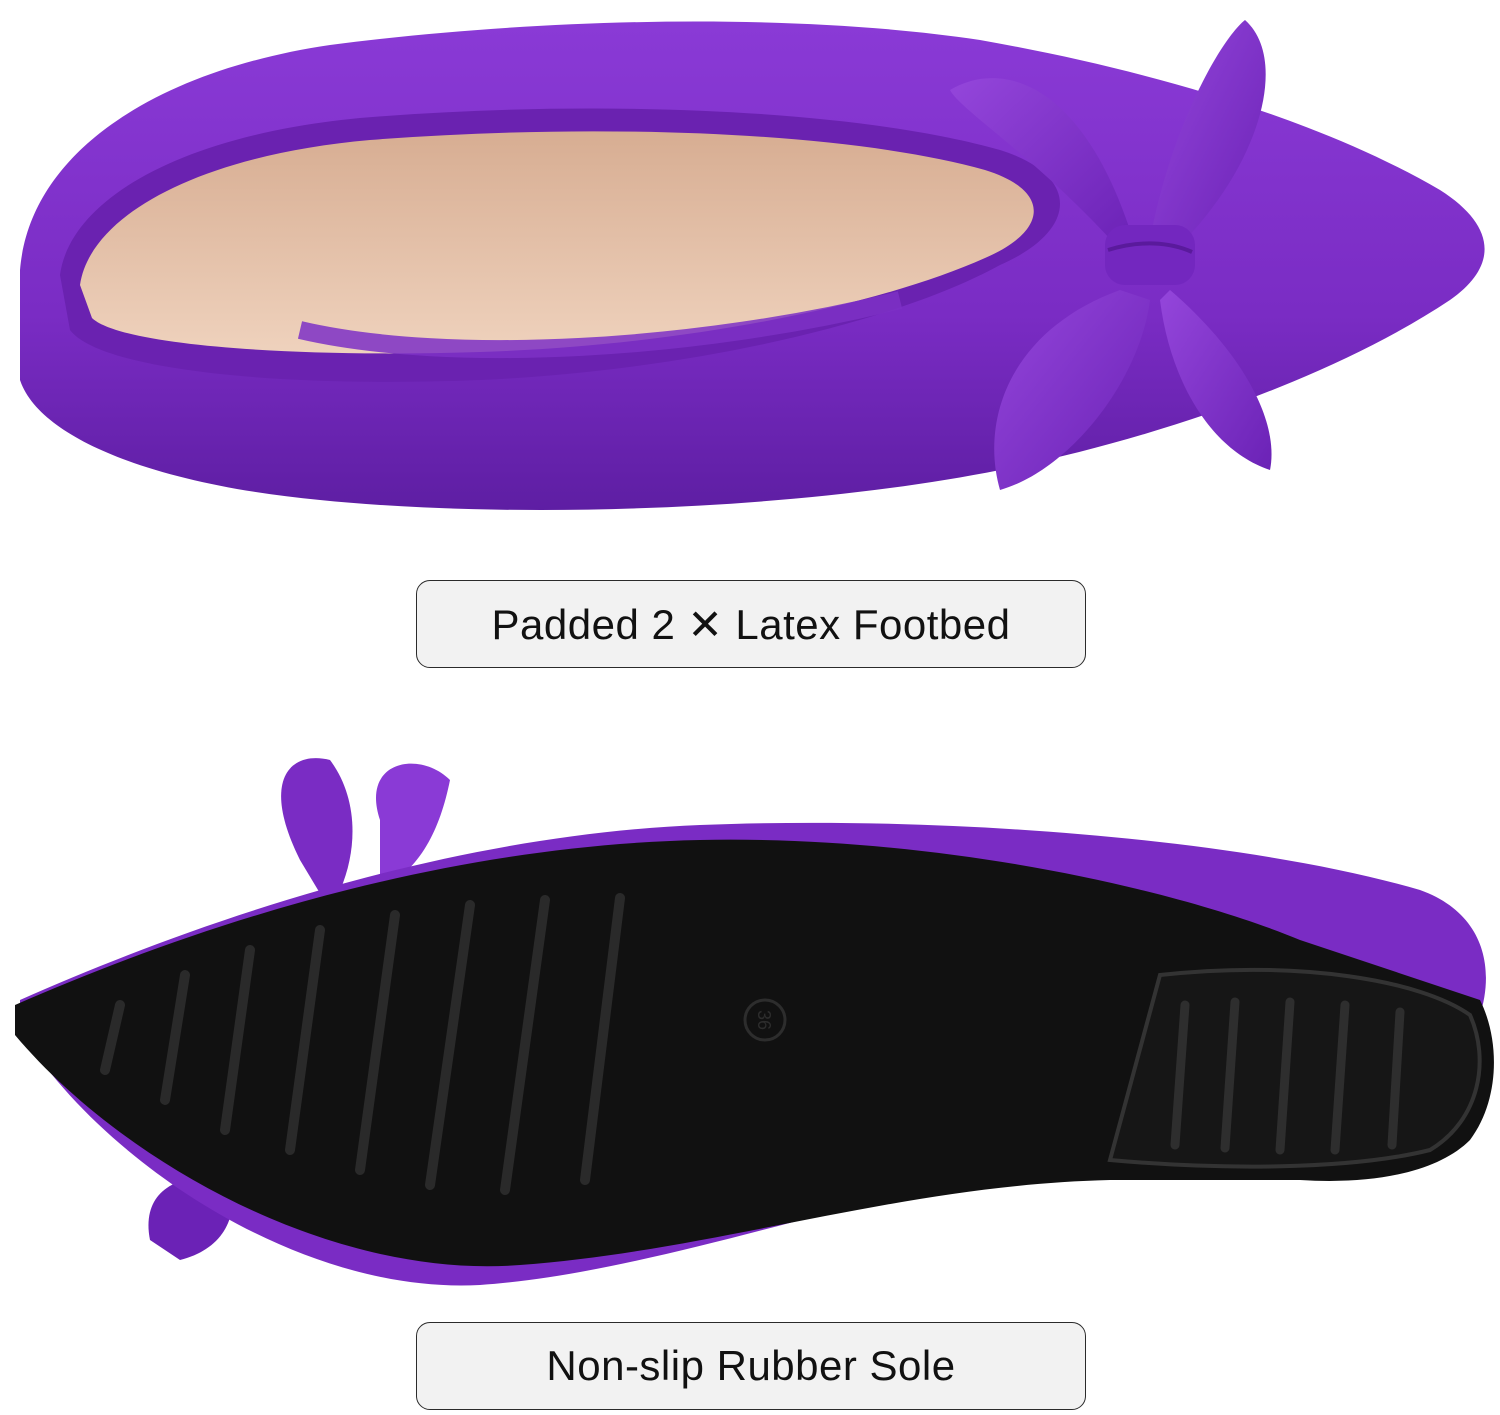 Image resolution: width=1500 pixels, height=1415 pixels. I want to click on footbed-caption: Padded 2 ✕ Latex Footbed, so click(751, 624).